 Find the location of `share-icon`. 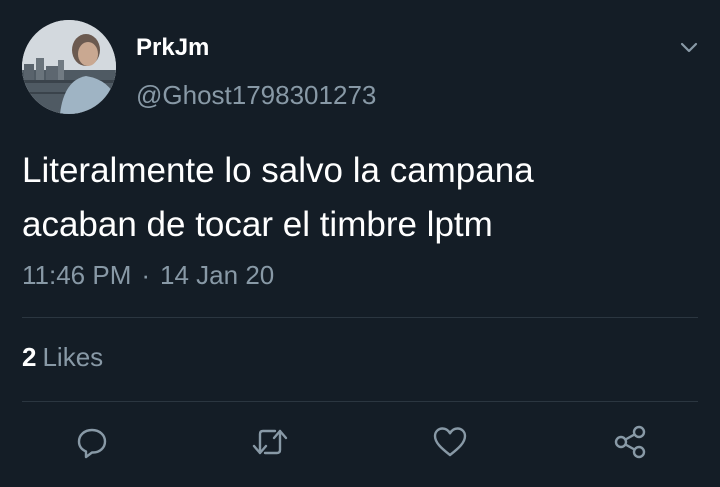

share-icon is located at coordinates (630, 442).